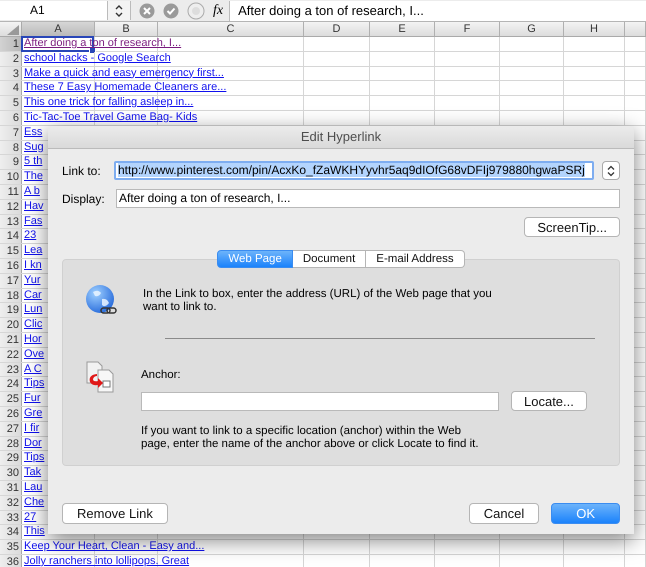 This screenshot has width=646, height=567. Describe the element at coordinates (11, 177) in the screenshot. I see `row-header: 10` at that location.